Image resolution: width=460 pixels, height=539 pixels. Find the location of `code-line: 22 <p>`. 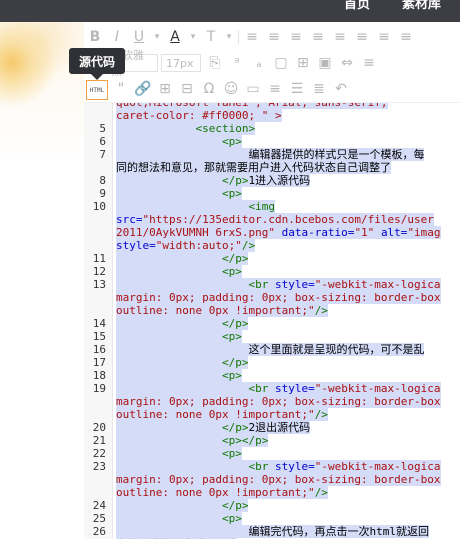

code-line: 22 <p> is located at coordinates (272, 453).